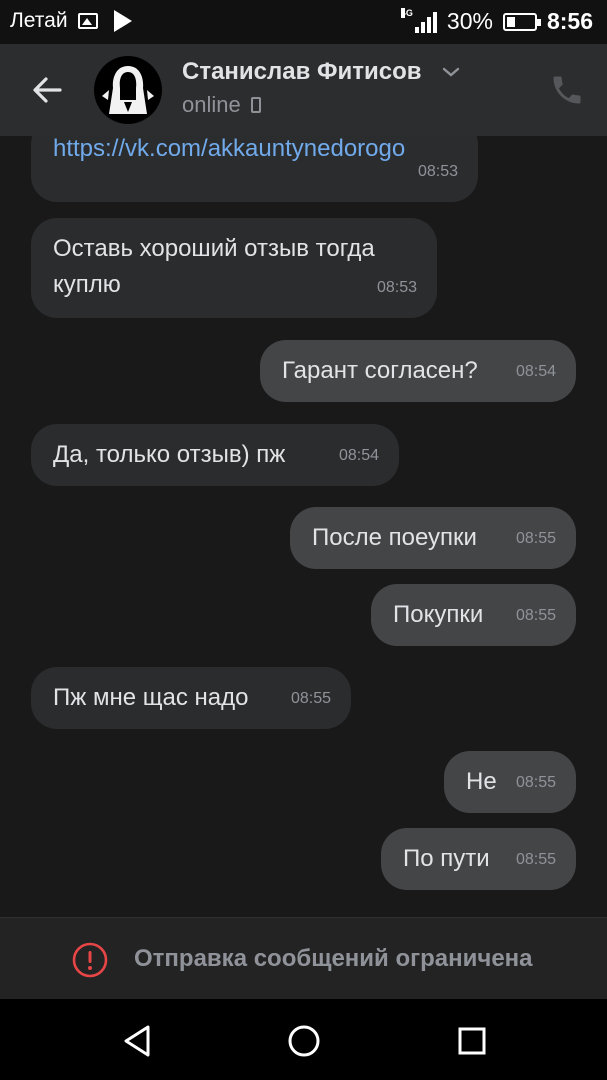 Image resolution: width=607 pixels, height=1080 pixels. I want to click on hooded-figure-avatar-image, so click(128, 90).